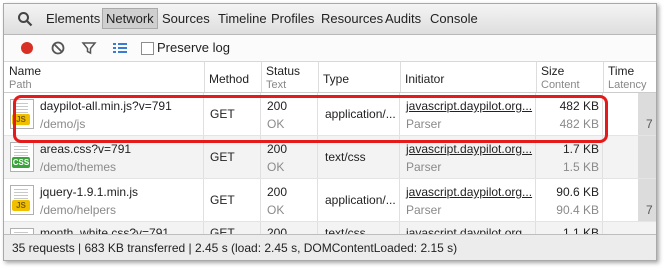  Describe the element at coordinates (330, 48) in the screenshot. I see `network-toolbar: Preserve log` at that location.